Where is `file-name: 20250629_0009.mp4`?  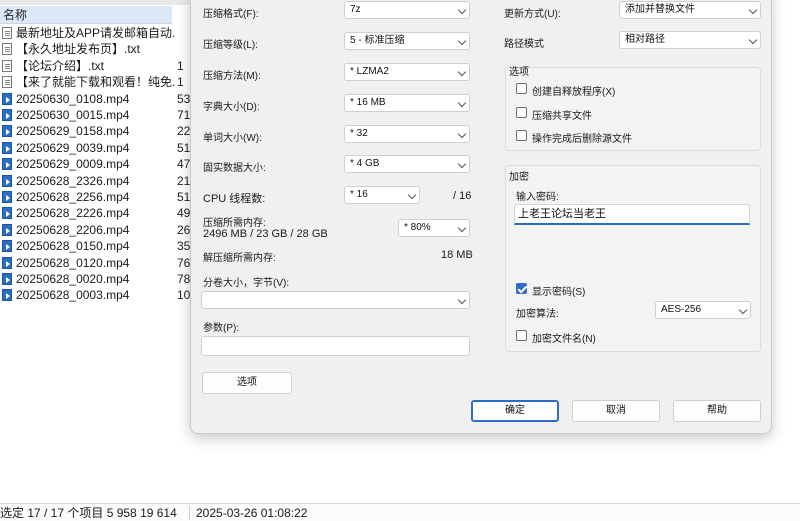 file-name: 20250629_0009.mp4 is located at coordinates (73, 164).